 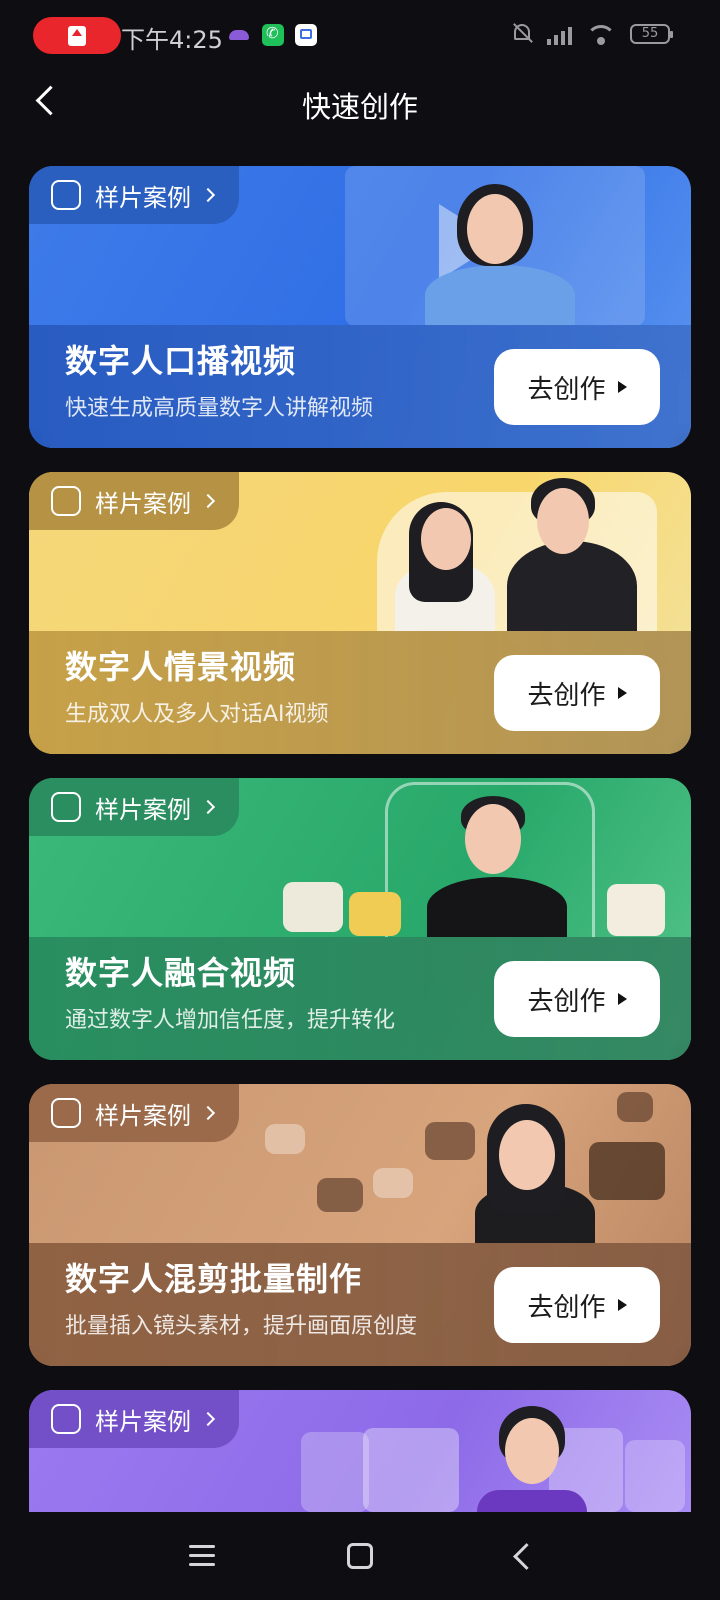 I want to click on signal-icon, so click(x=559, y=34).